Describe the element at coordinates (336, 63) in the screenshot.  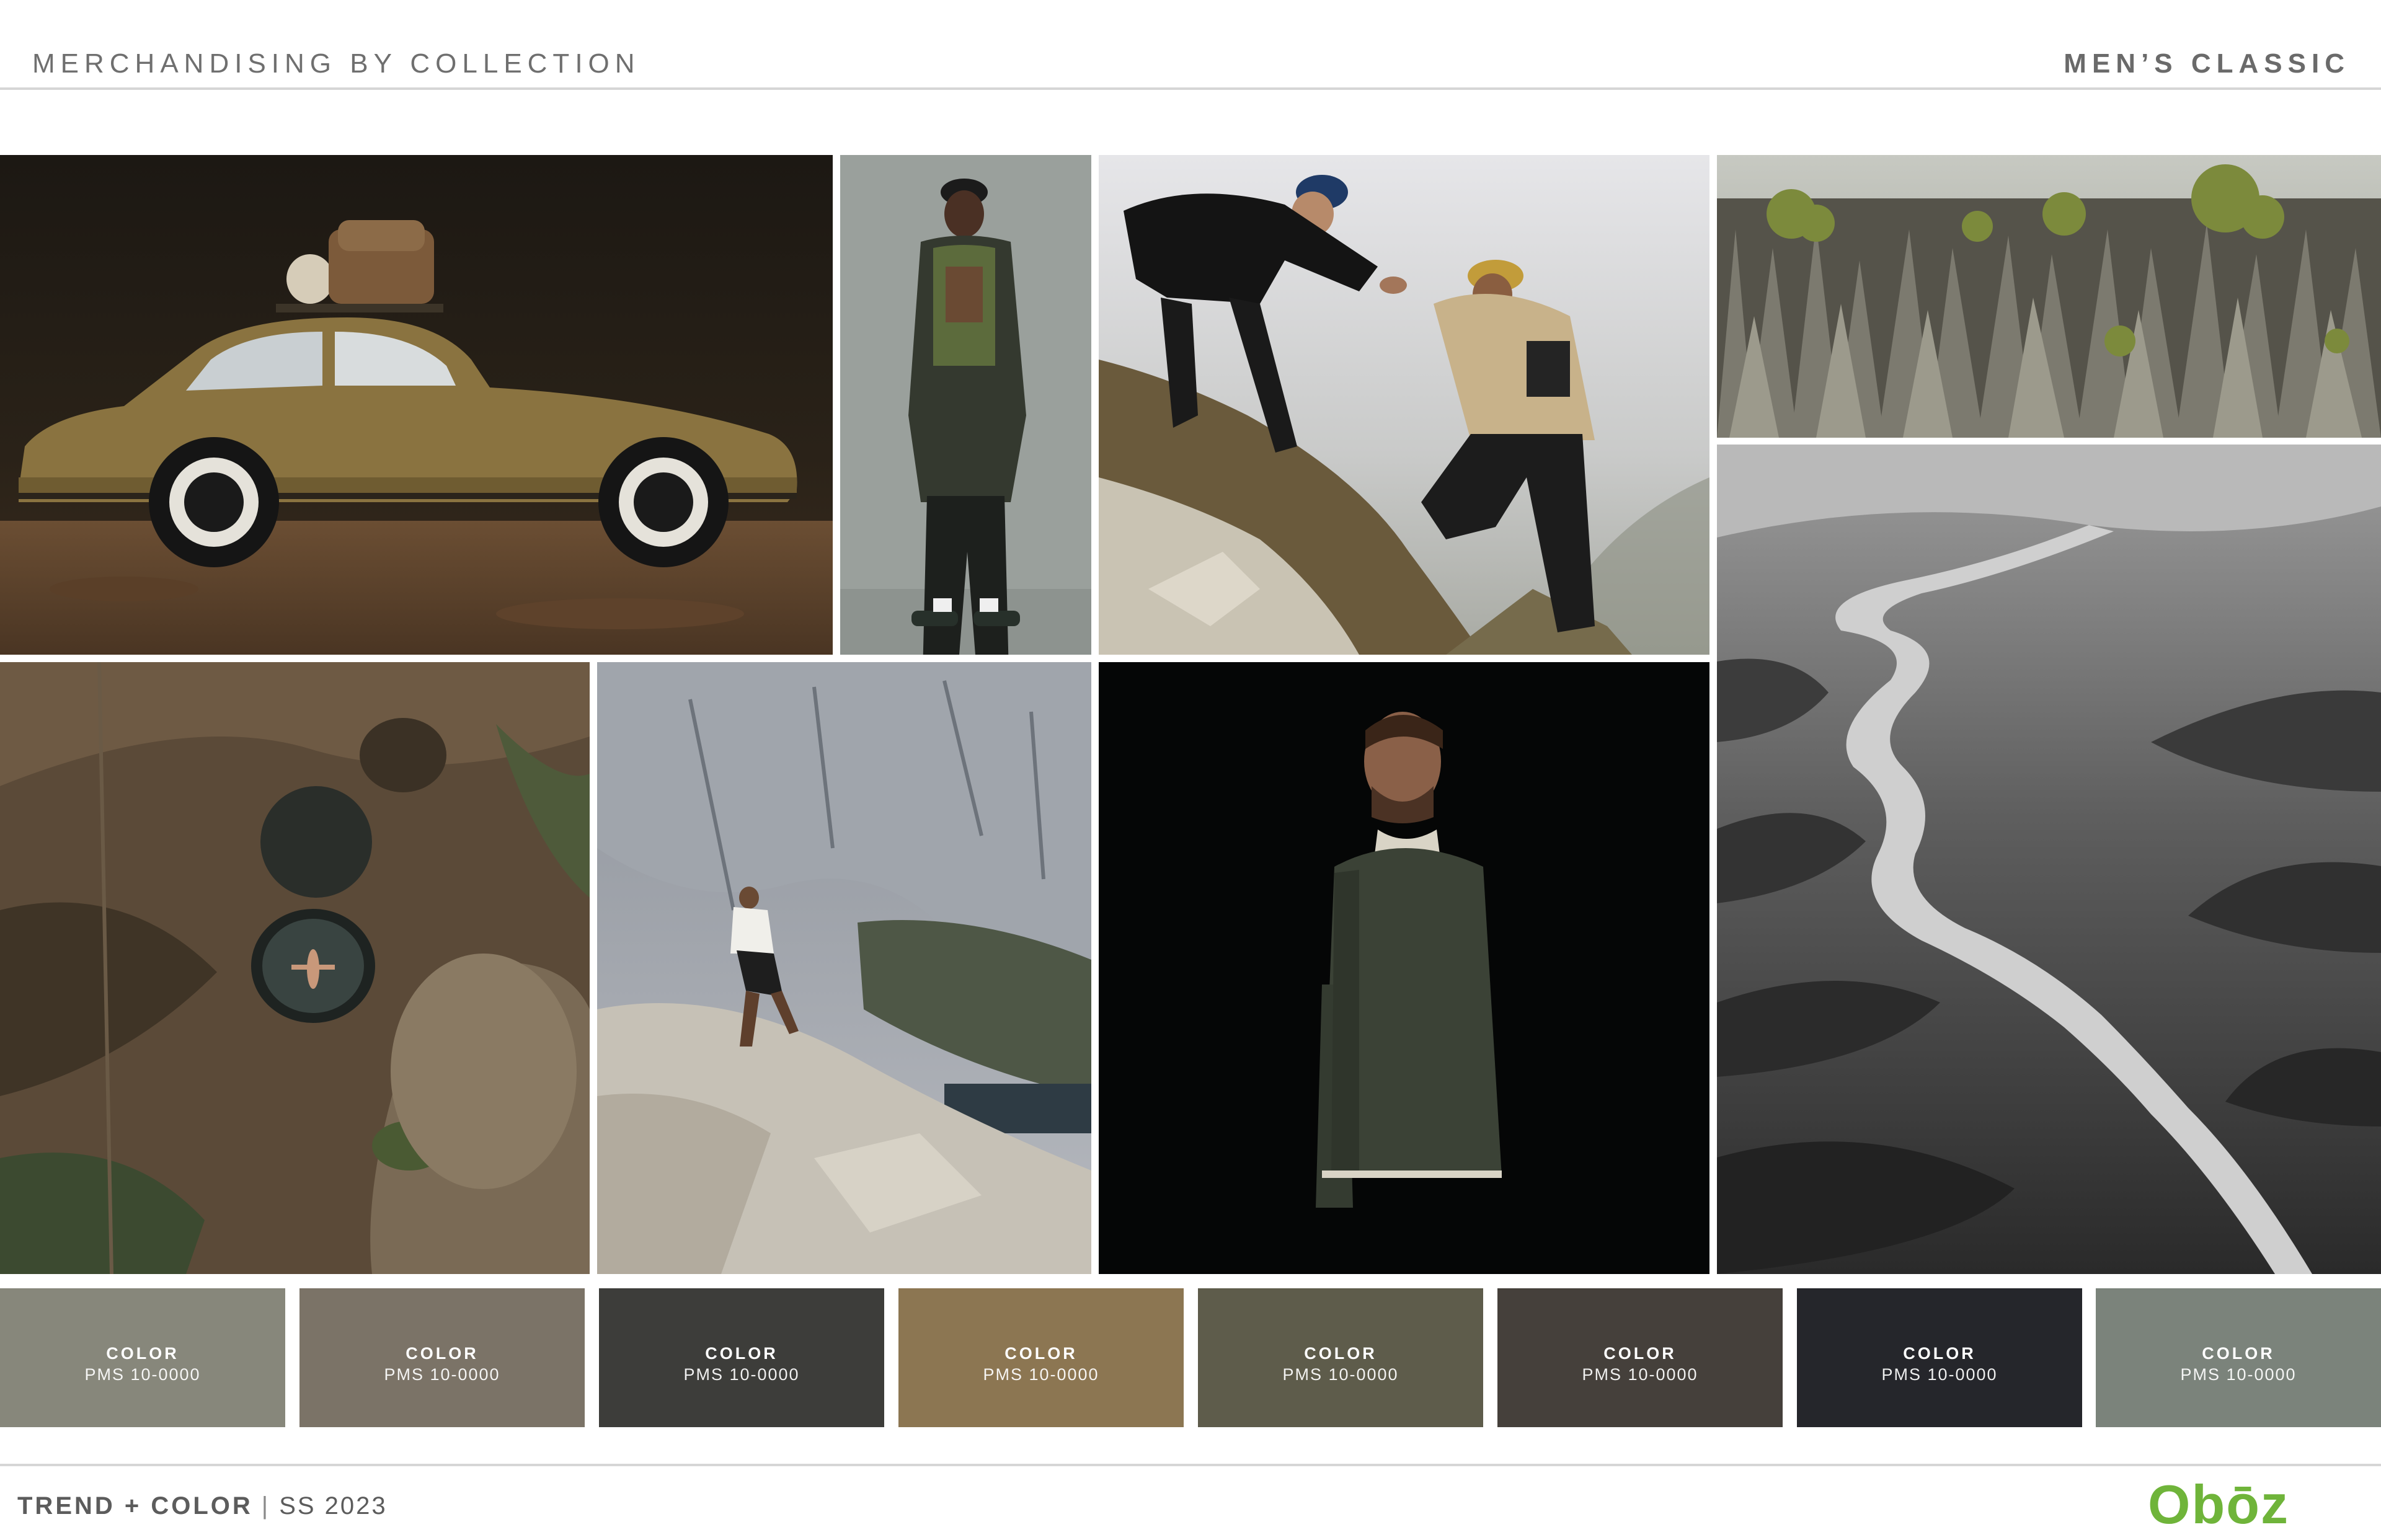
I see `page-title: MERCHANDISING BY COLLECTION` at that location.